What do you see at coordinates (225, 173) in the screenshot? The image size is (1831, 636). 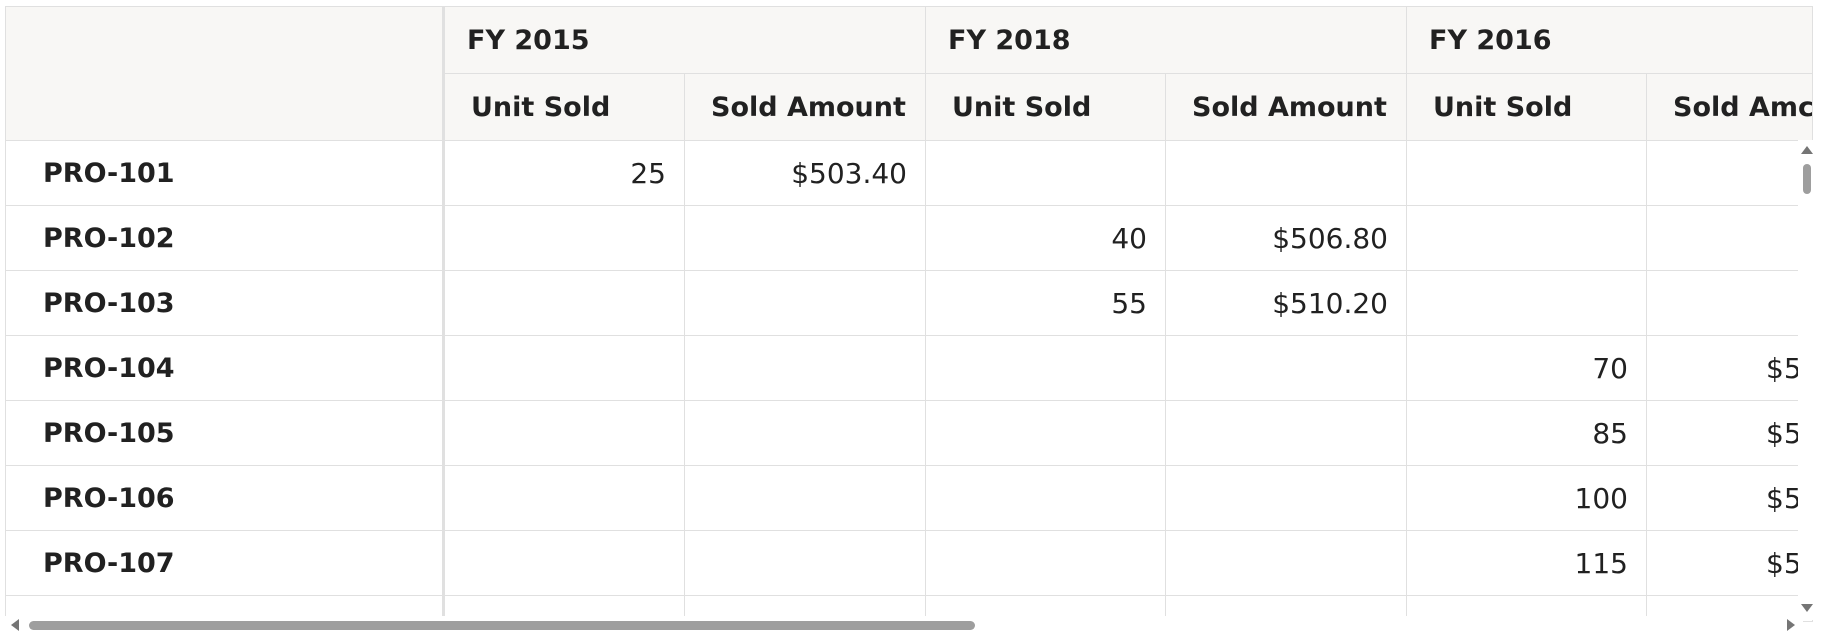 I see `row-header-product: PRO-101` at bounding box center [225, 173].